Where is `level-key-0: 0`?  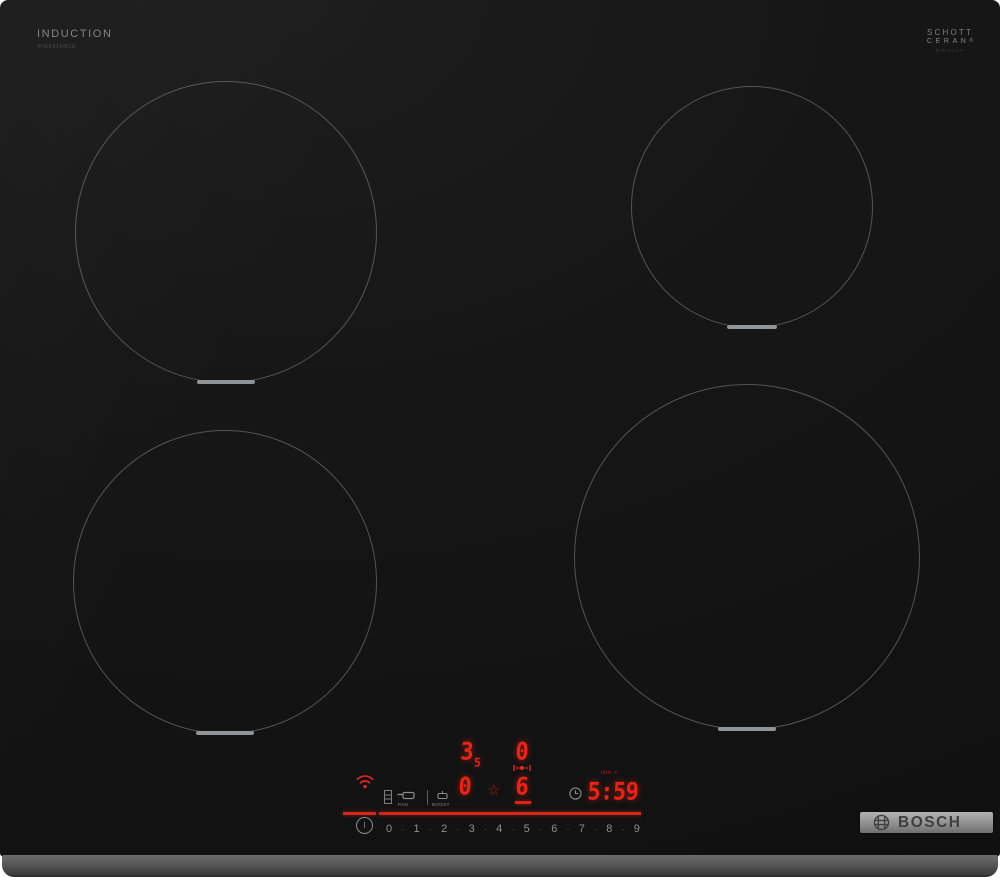 level-key-0: 0 is located at coordinates (389, 829).